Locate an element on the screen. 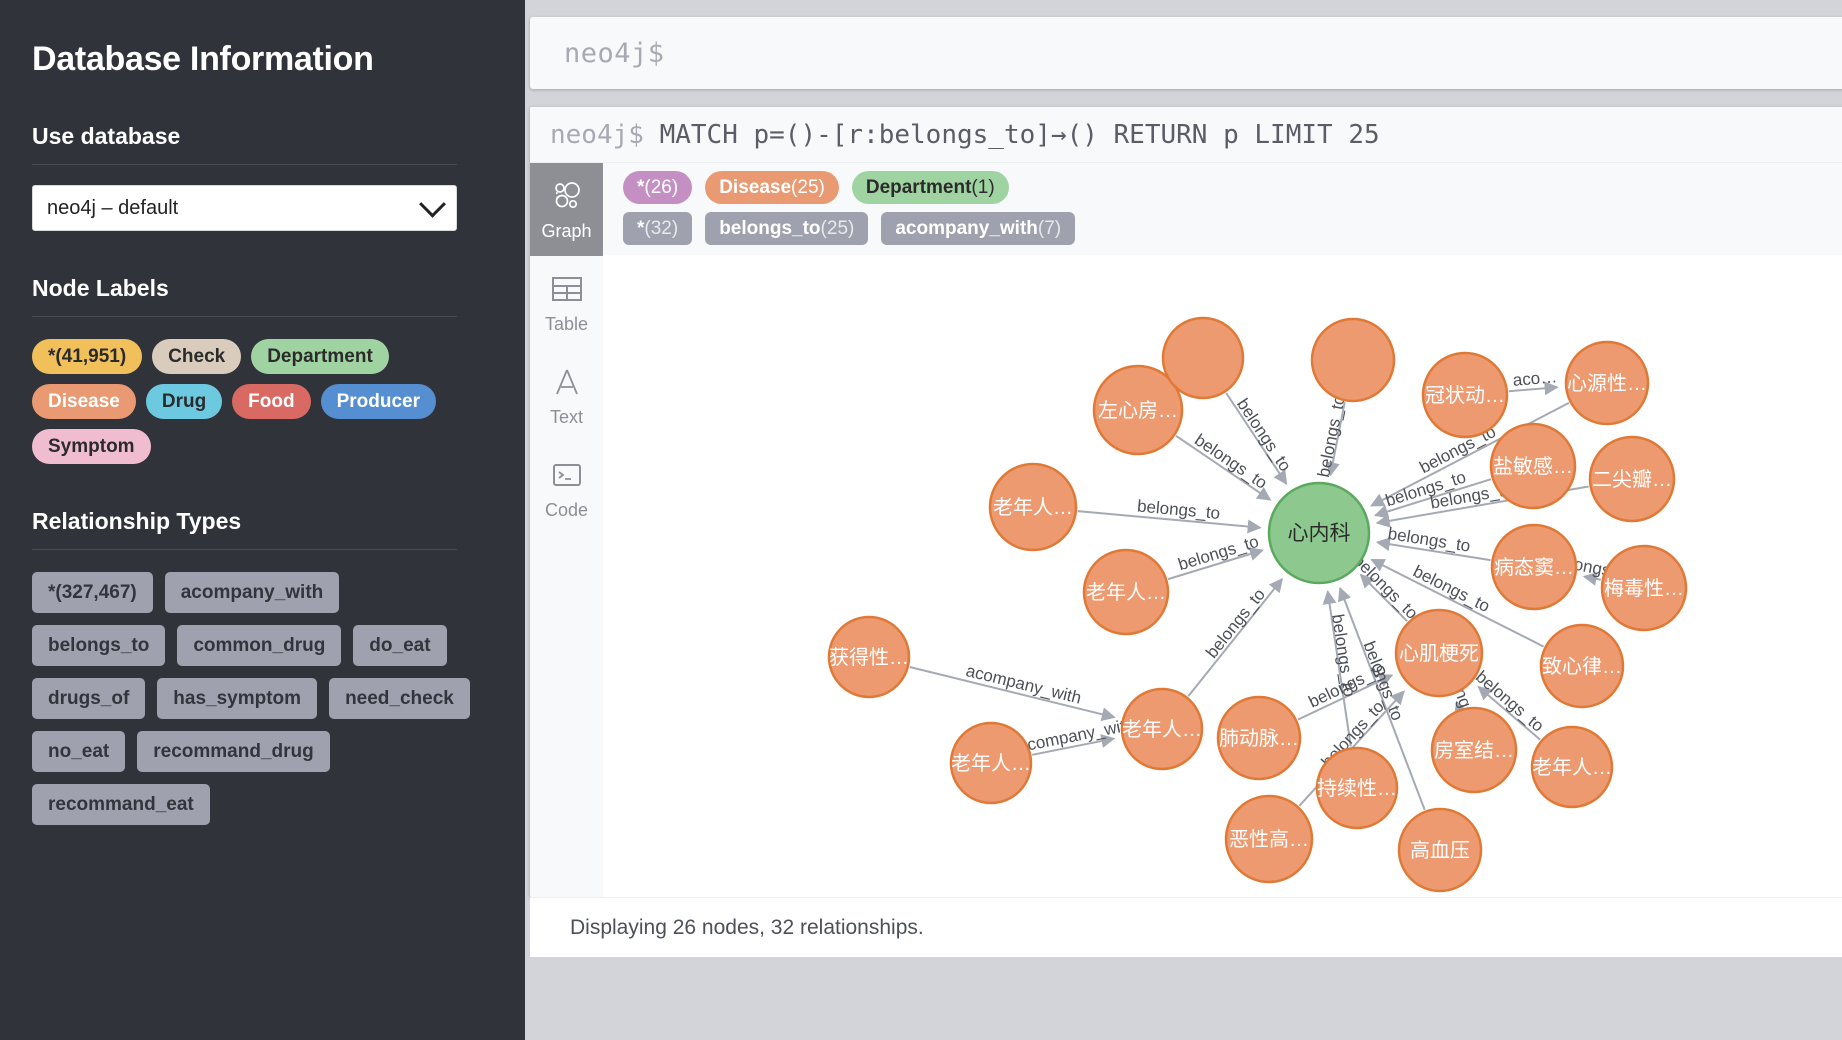 The image size is (1842, 1040). view-tab-label: Table is located at coordinates (566, 323).